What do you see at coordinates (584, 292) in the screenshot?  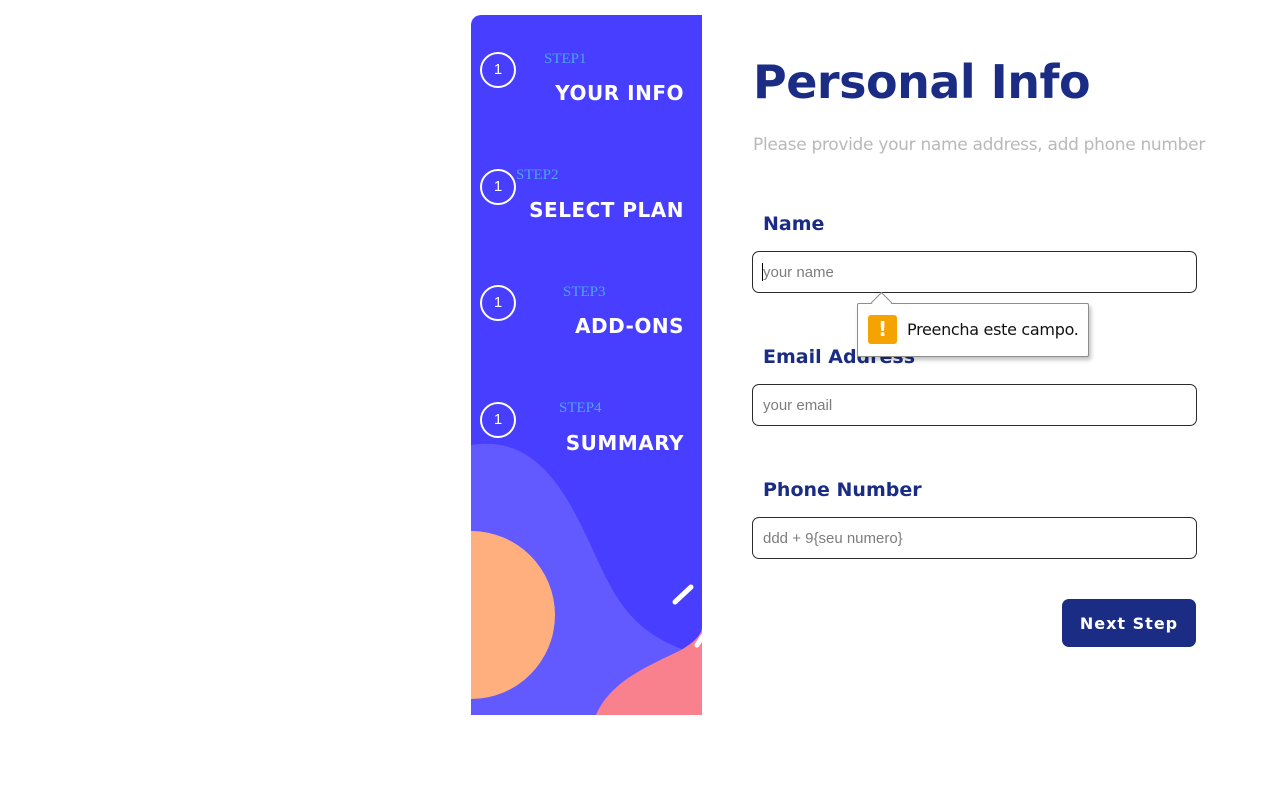 I see `step-label: STEP3` at bounding box center [584, 292].